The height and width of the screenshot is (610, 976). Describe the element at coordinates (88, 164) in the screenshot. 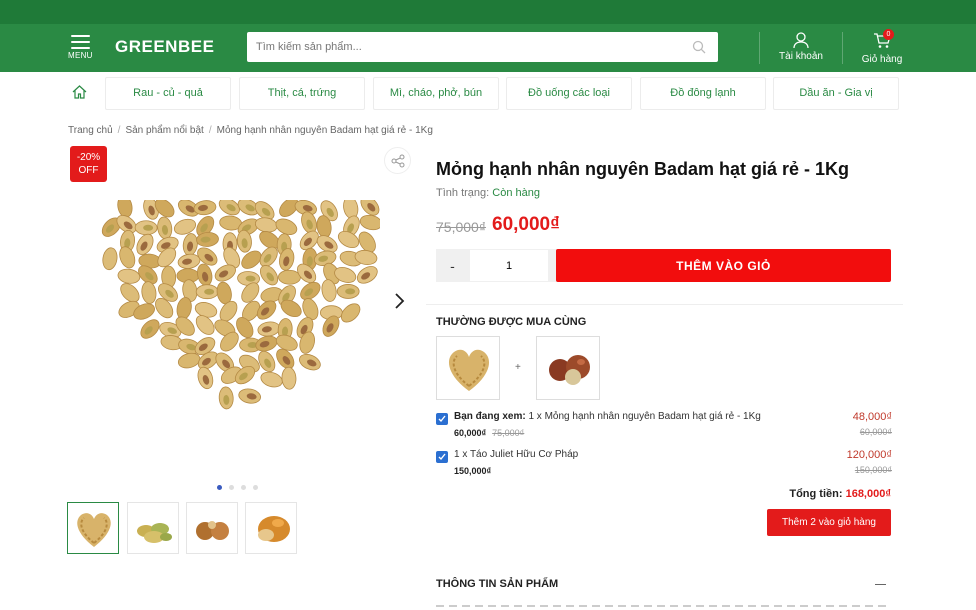

I see `sale-badge: -20% OFF` at that location.